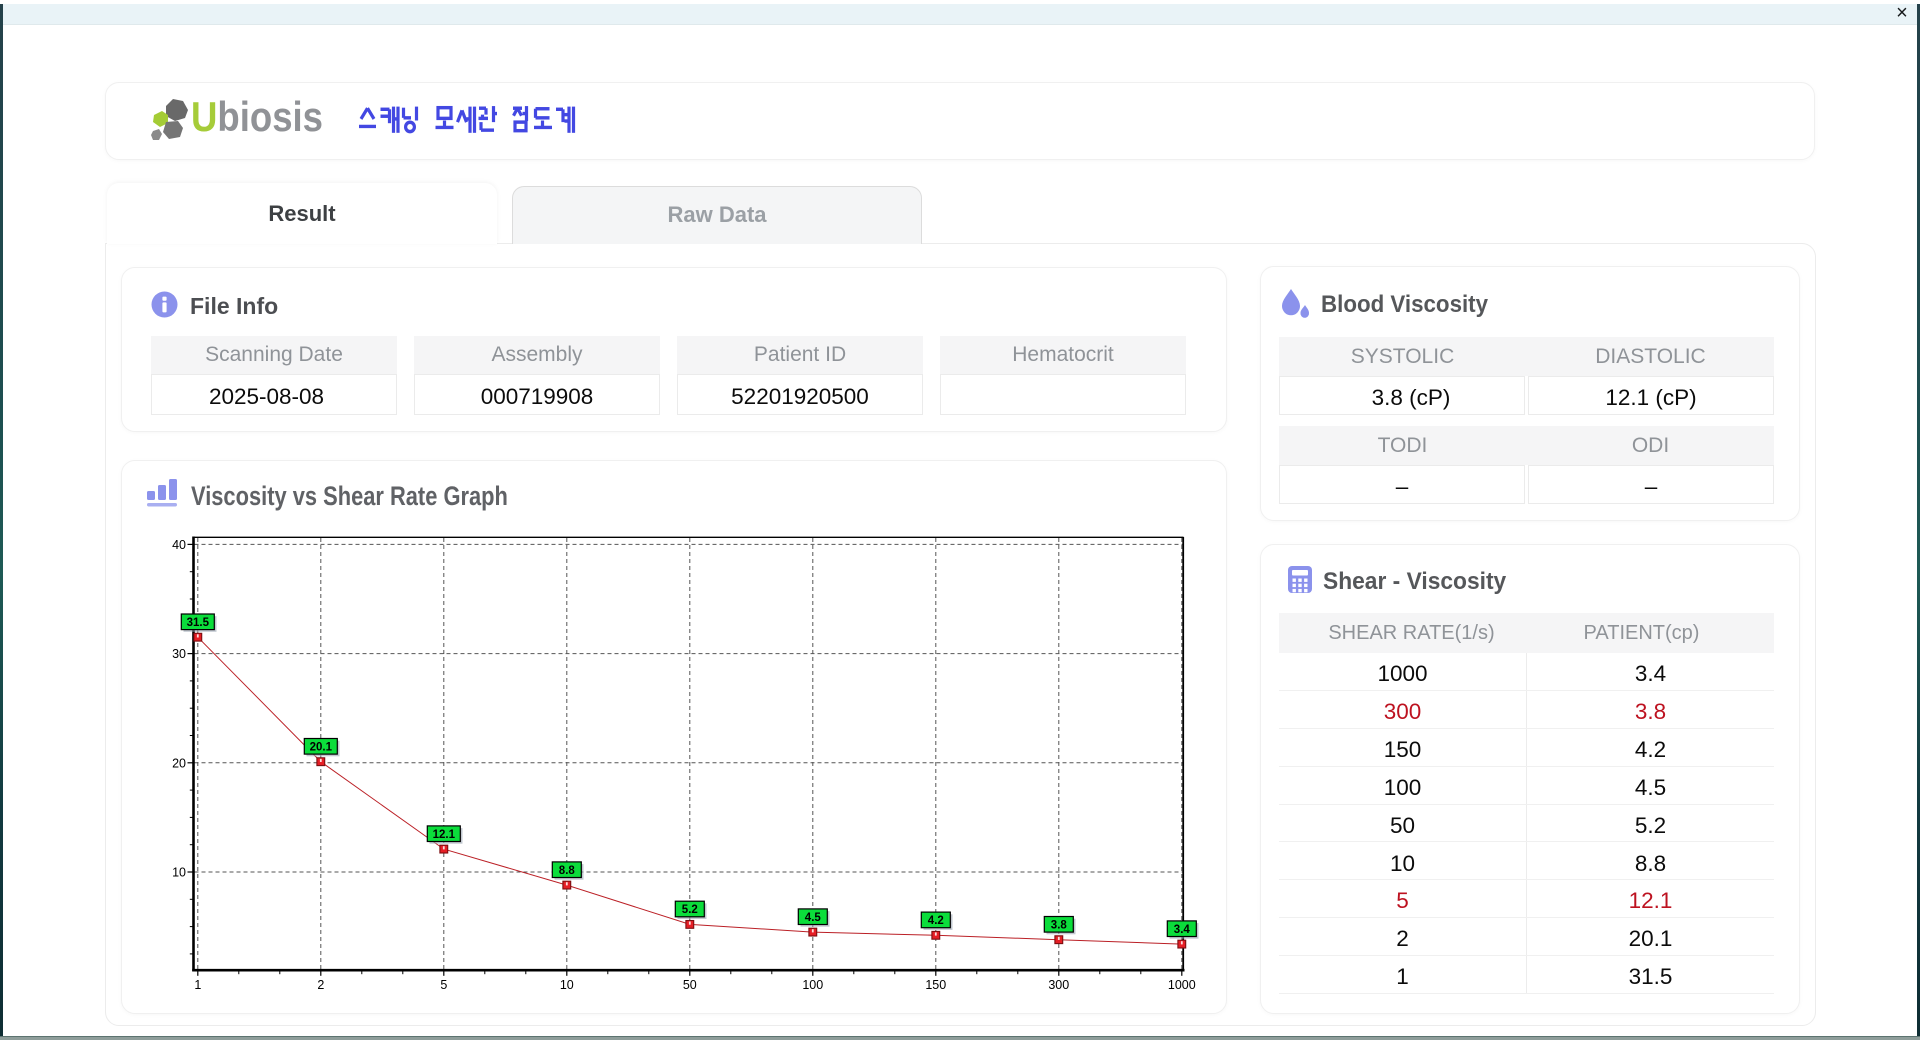 This screenshot has height=1040, width=1920. I want to click on svg-text: 4.2, so click(936, 921).